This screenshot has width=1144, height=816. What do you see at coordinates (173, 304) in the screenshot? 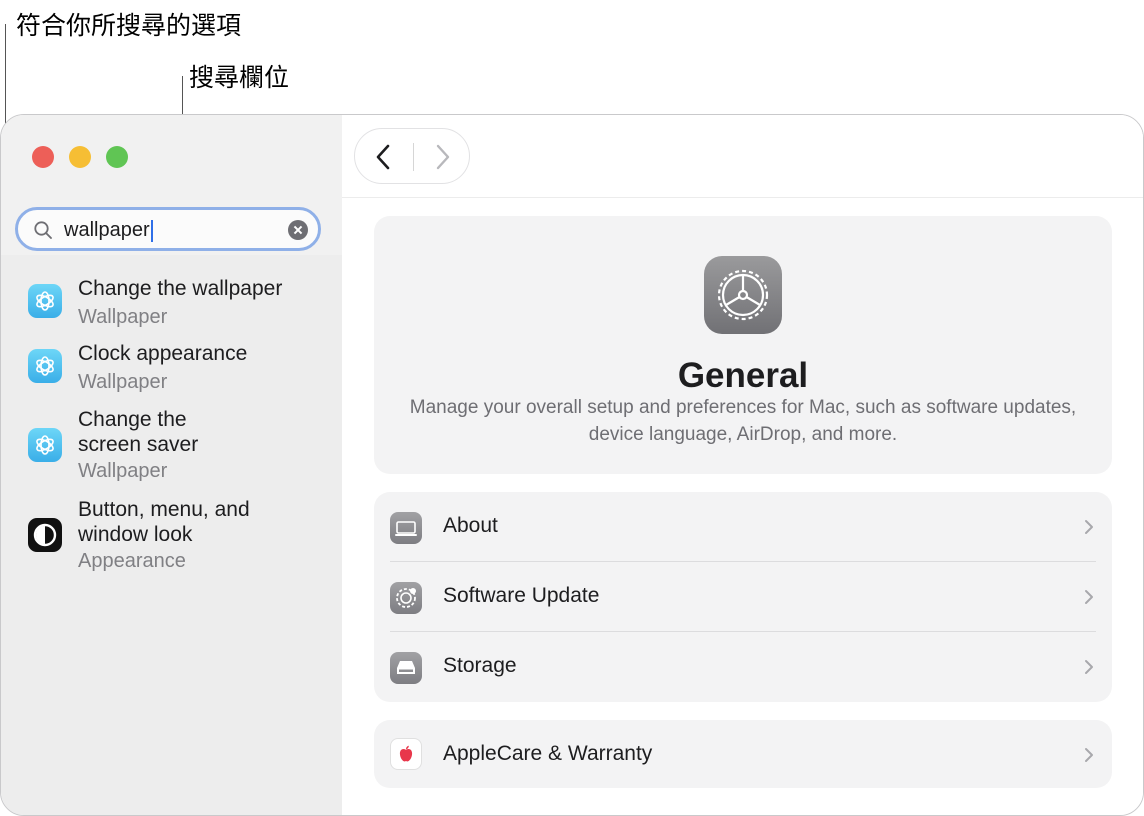
I see `search-result-change-wallpaper: Change the wallpaper Wallpaper` at bounding box center [173, 304].